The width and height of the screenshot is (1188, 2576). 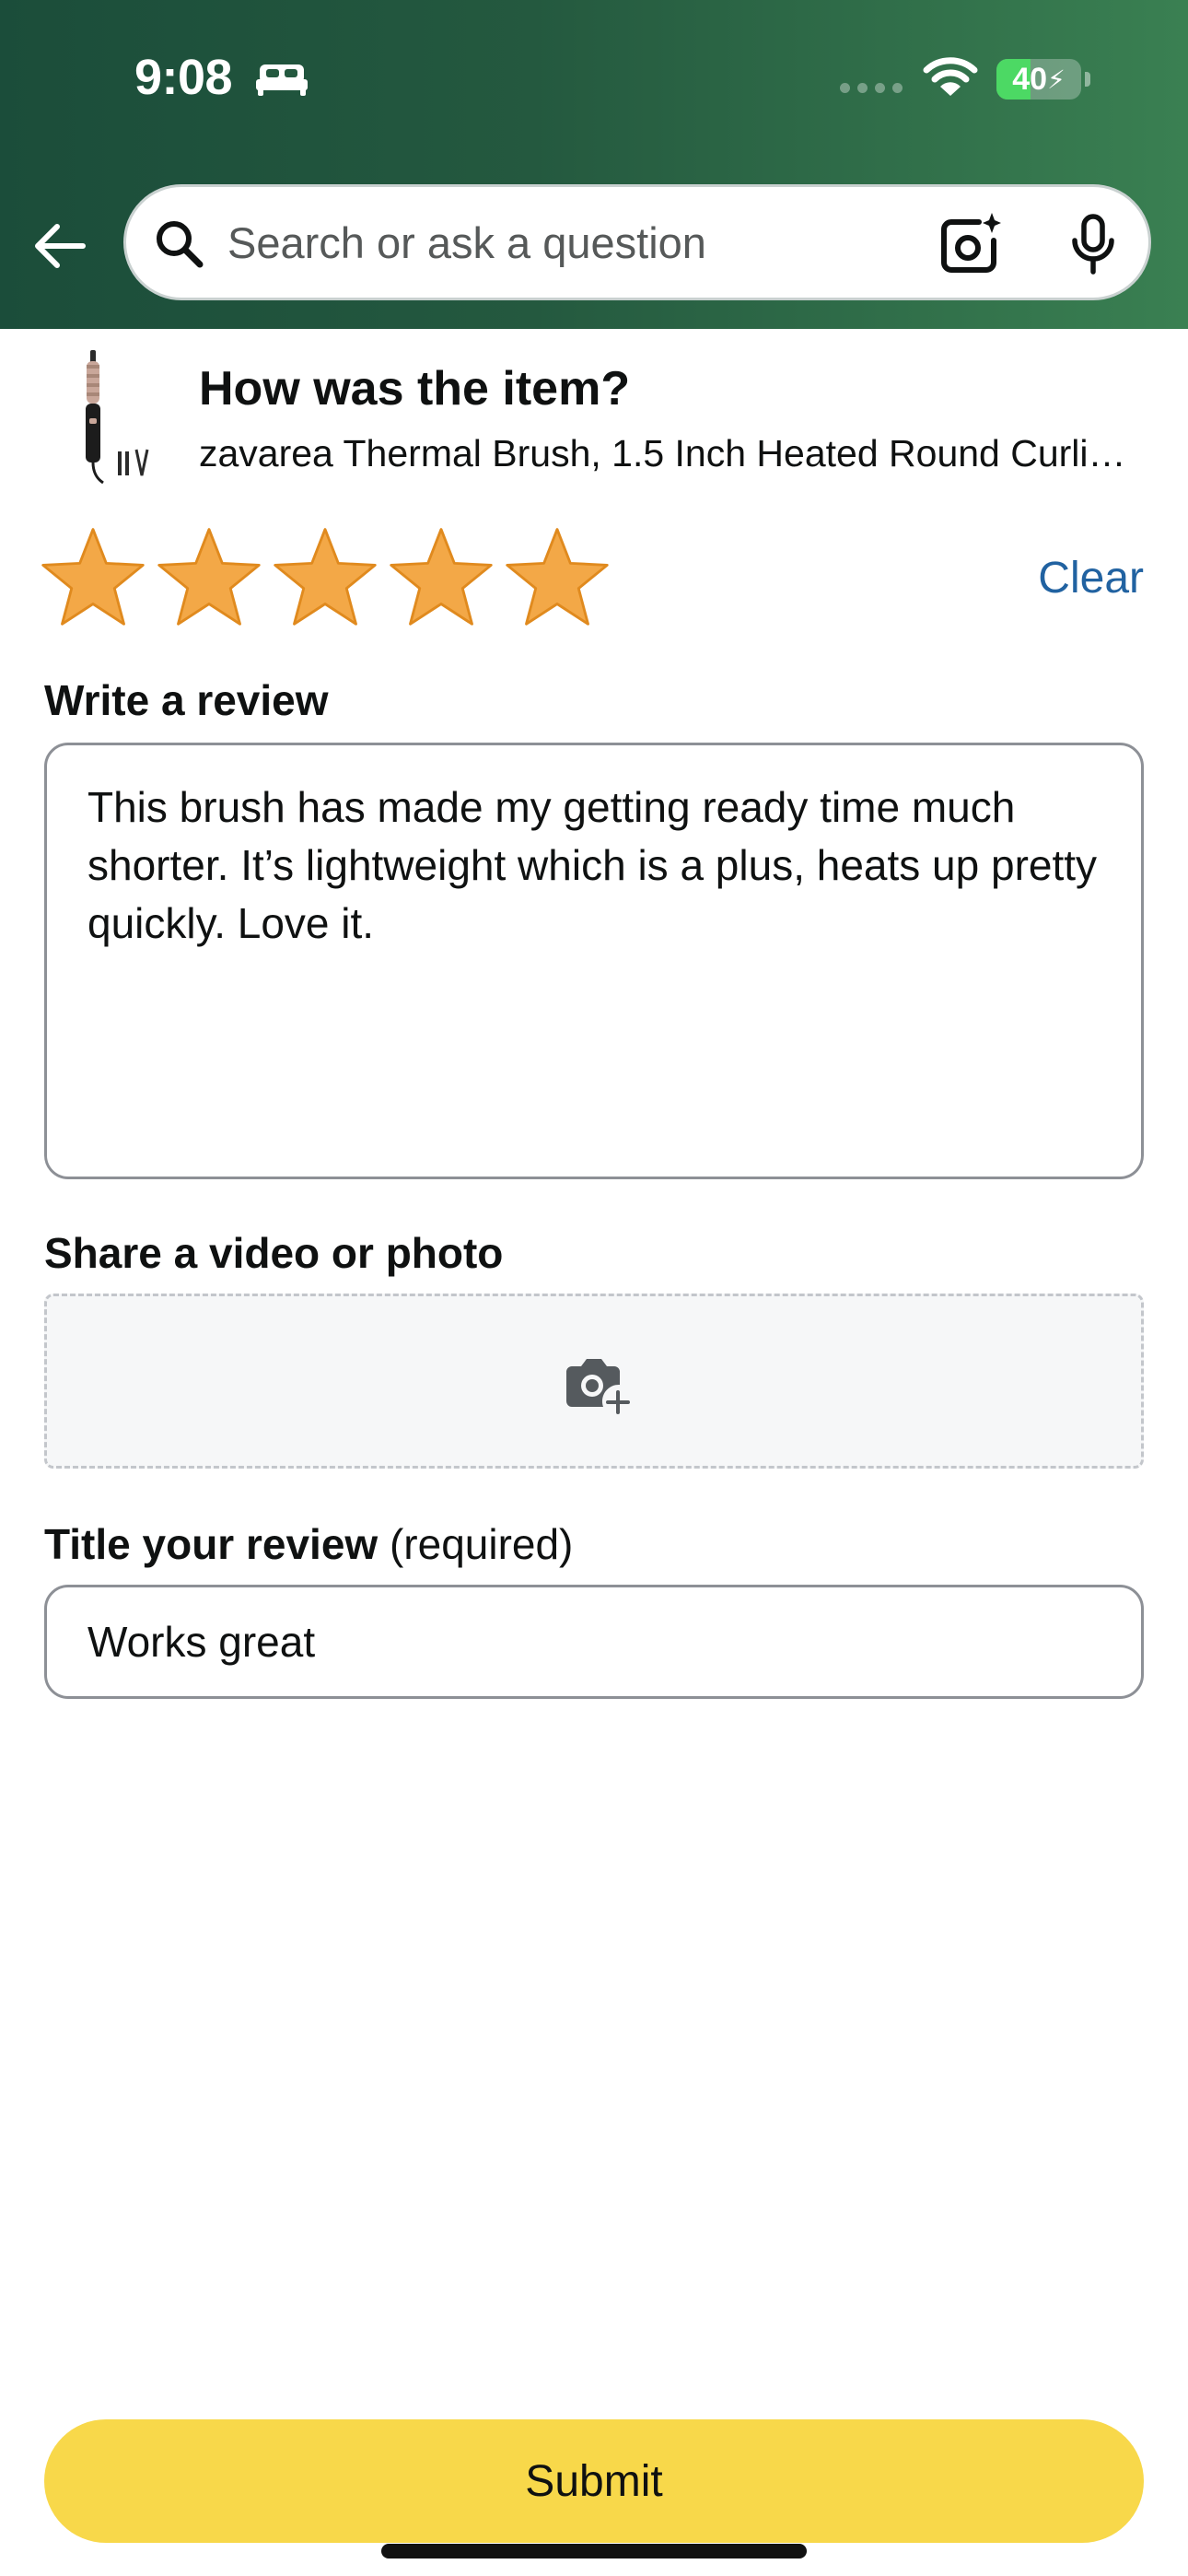 I want to click on search-input, so click(x=549, y=243).